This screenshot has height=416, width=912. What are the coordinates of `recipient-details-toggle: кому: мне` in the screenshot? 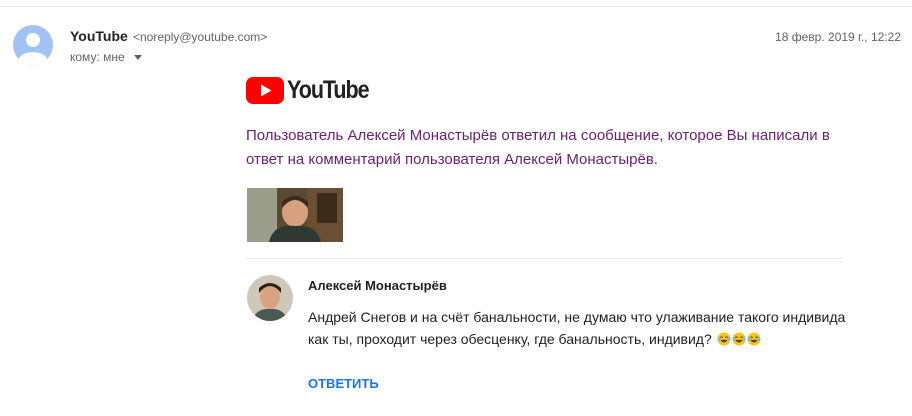 It's located at (106, 57).